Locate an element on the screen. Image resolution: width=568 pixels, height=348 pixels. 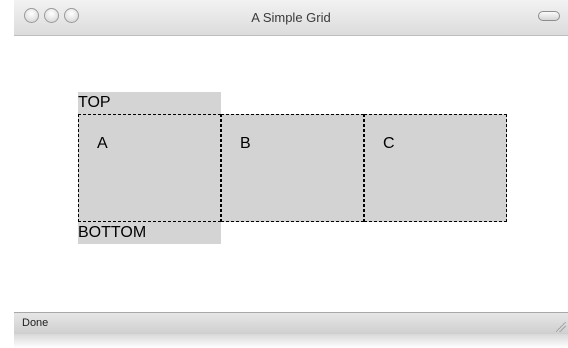
window-shadow is located at coordinates (291, 341).